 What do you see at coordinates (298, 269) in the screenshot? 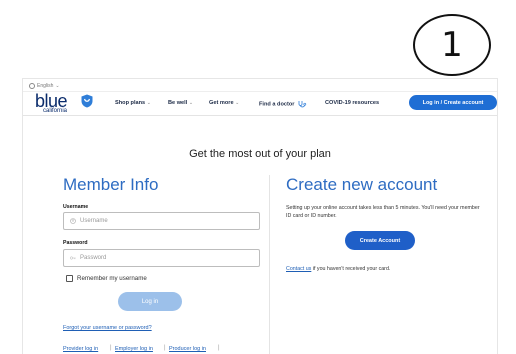
I see `contact-us-link: Contact us` at bounding box center [298, 269].